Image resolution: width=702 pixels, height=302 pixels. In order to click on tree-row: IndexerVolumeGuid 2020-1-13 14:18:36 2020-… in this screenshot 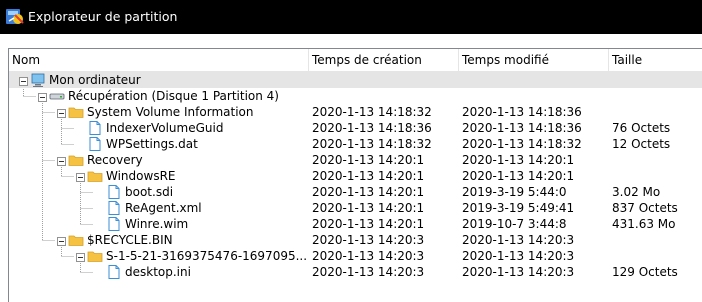, I will do `click(355, 128)`.